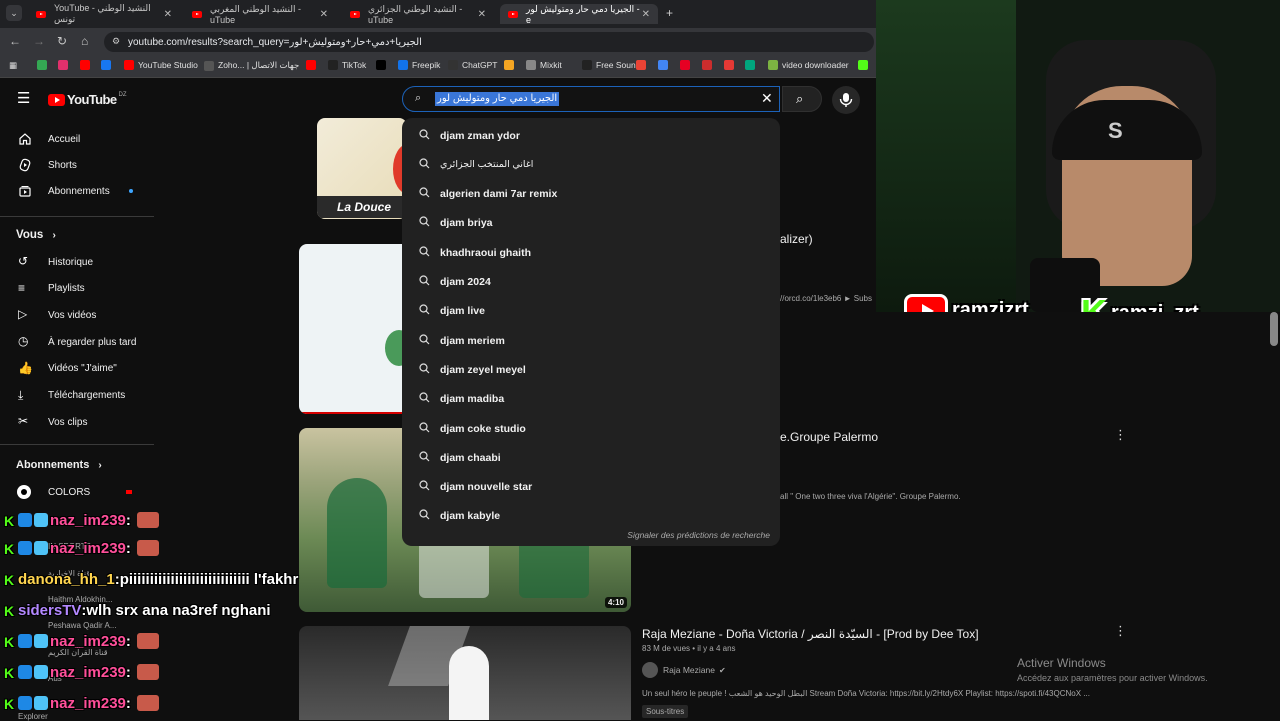 This screenshot has width=1280, height=721. What do you see at coordinates (77, 396) in the screenshot?
I see `sidebar-item-downloads: ⤓ Téléchargements` at bounding box center [77, 396].